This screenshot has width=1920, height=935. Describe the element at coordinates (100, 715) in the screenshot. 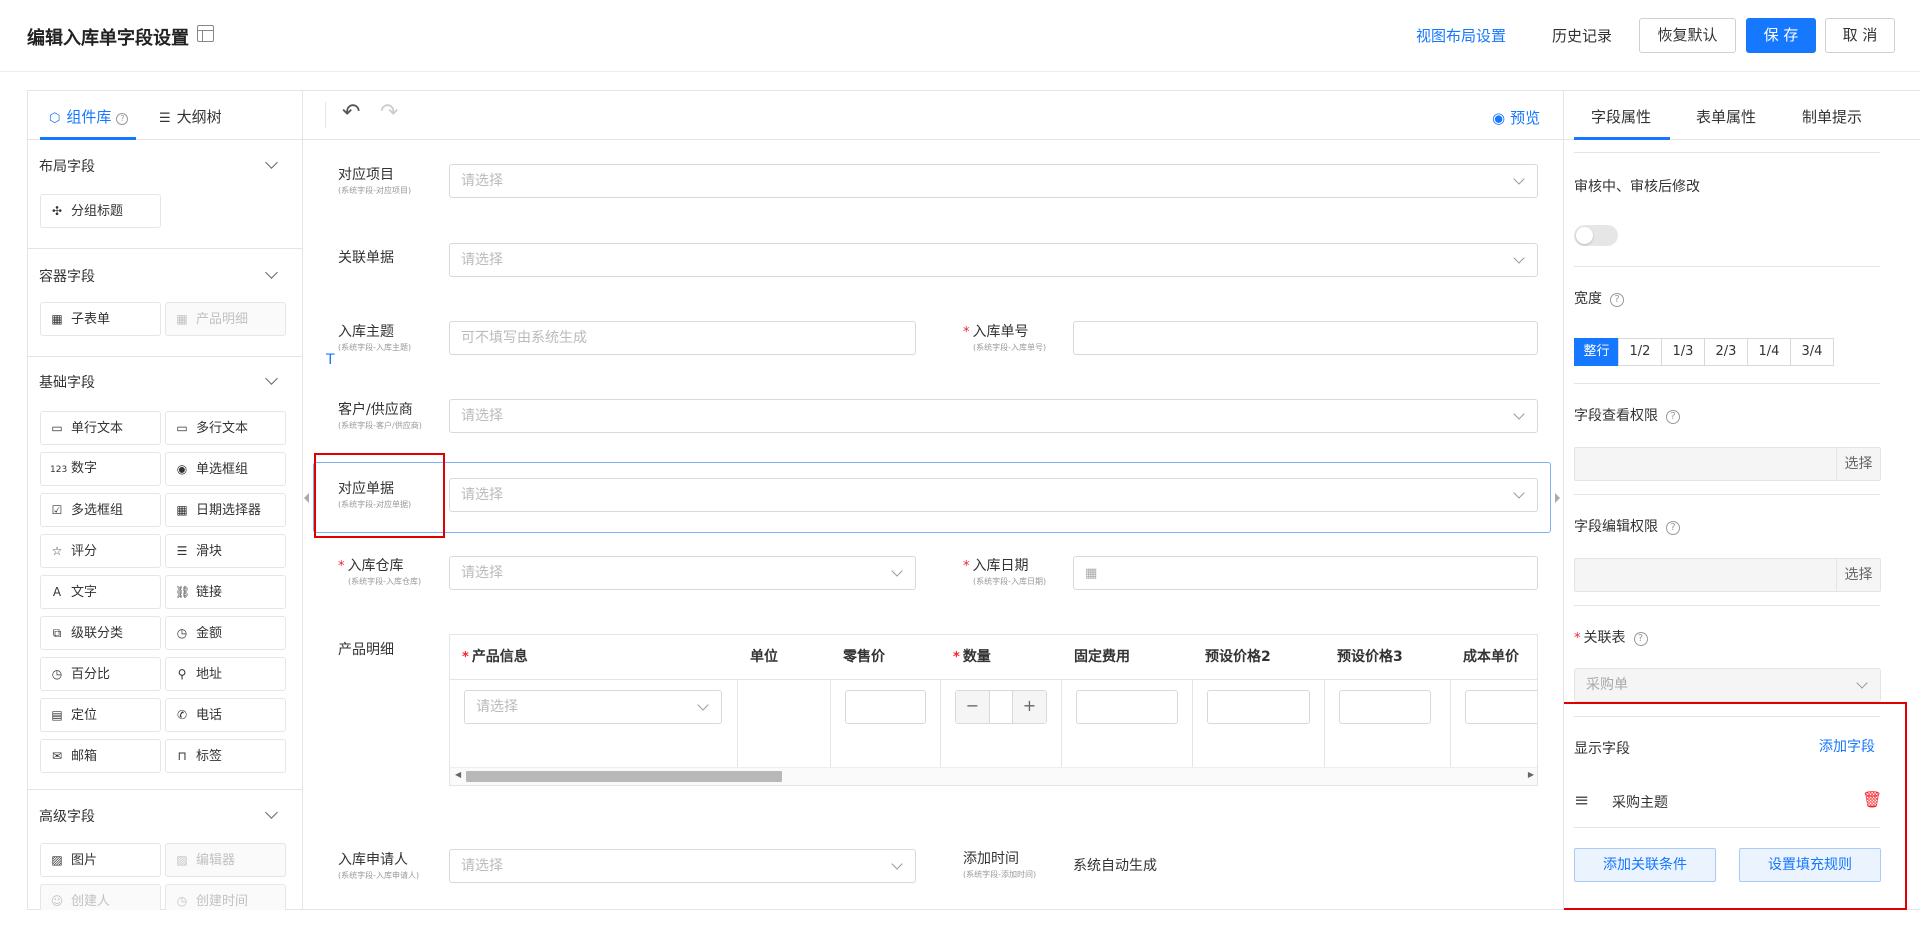

I see `component-locate: ▤ 定位` at that location.